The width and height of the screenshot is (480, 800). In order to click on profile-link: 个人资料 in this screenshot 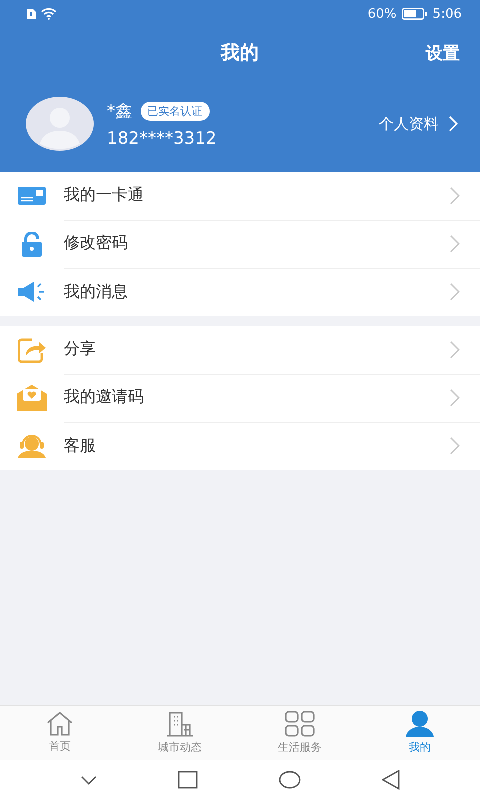, I will do `click(418, 124)`.